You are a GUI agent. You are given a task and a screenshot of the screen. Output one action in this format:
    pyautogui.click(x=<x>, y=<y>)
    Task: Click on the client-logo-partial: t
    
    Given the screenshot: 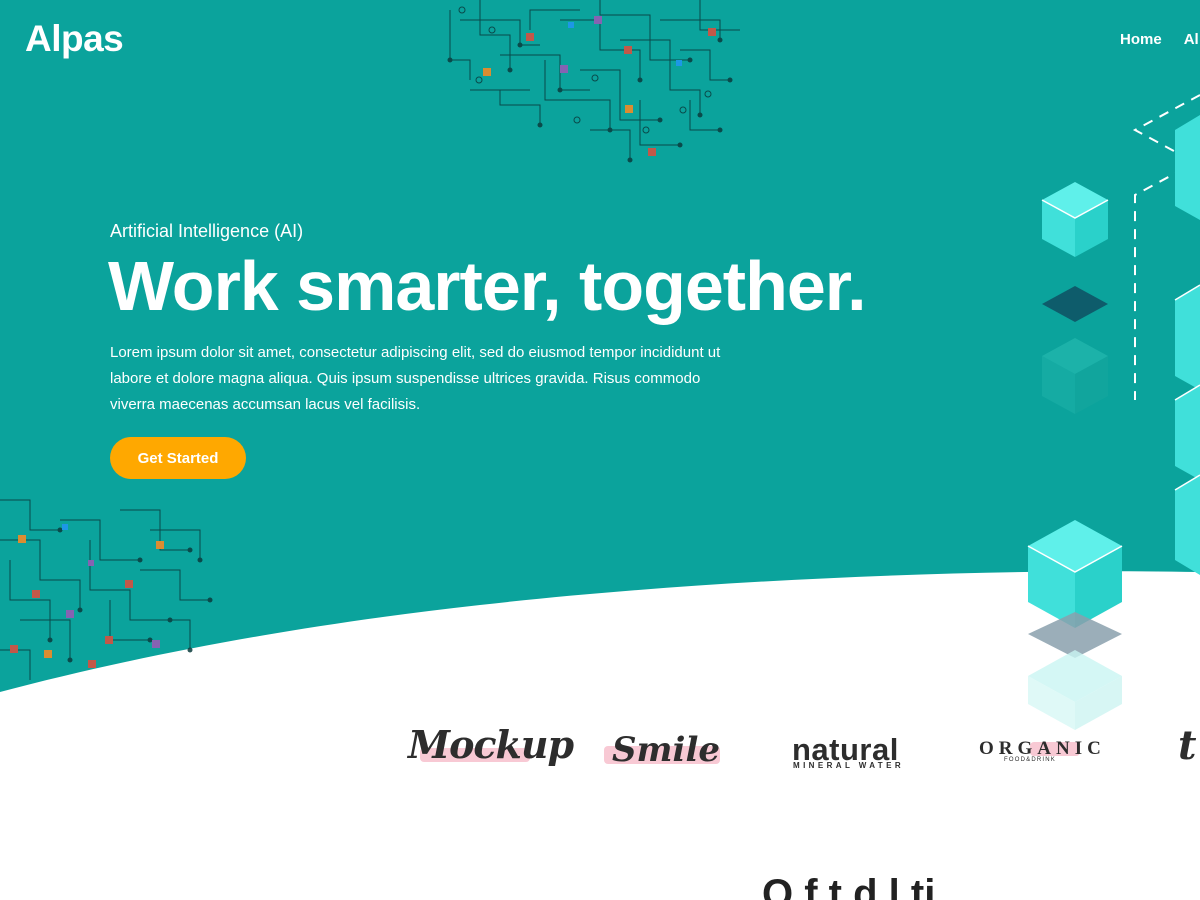 What is the action you would take?
    pyautogui.click(x=1187, y=745)
    